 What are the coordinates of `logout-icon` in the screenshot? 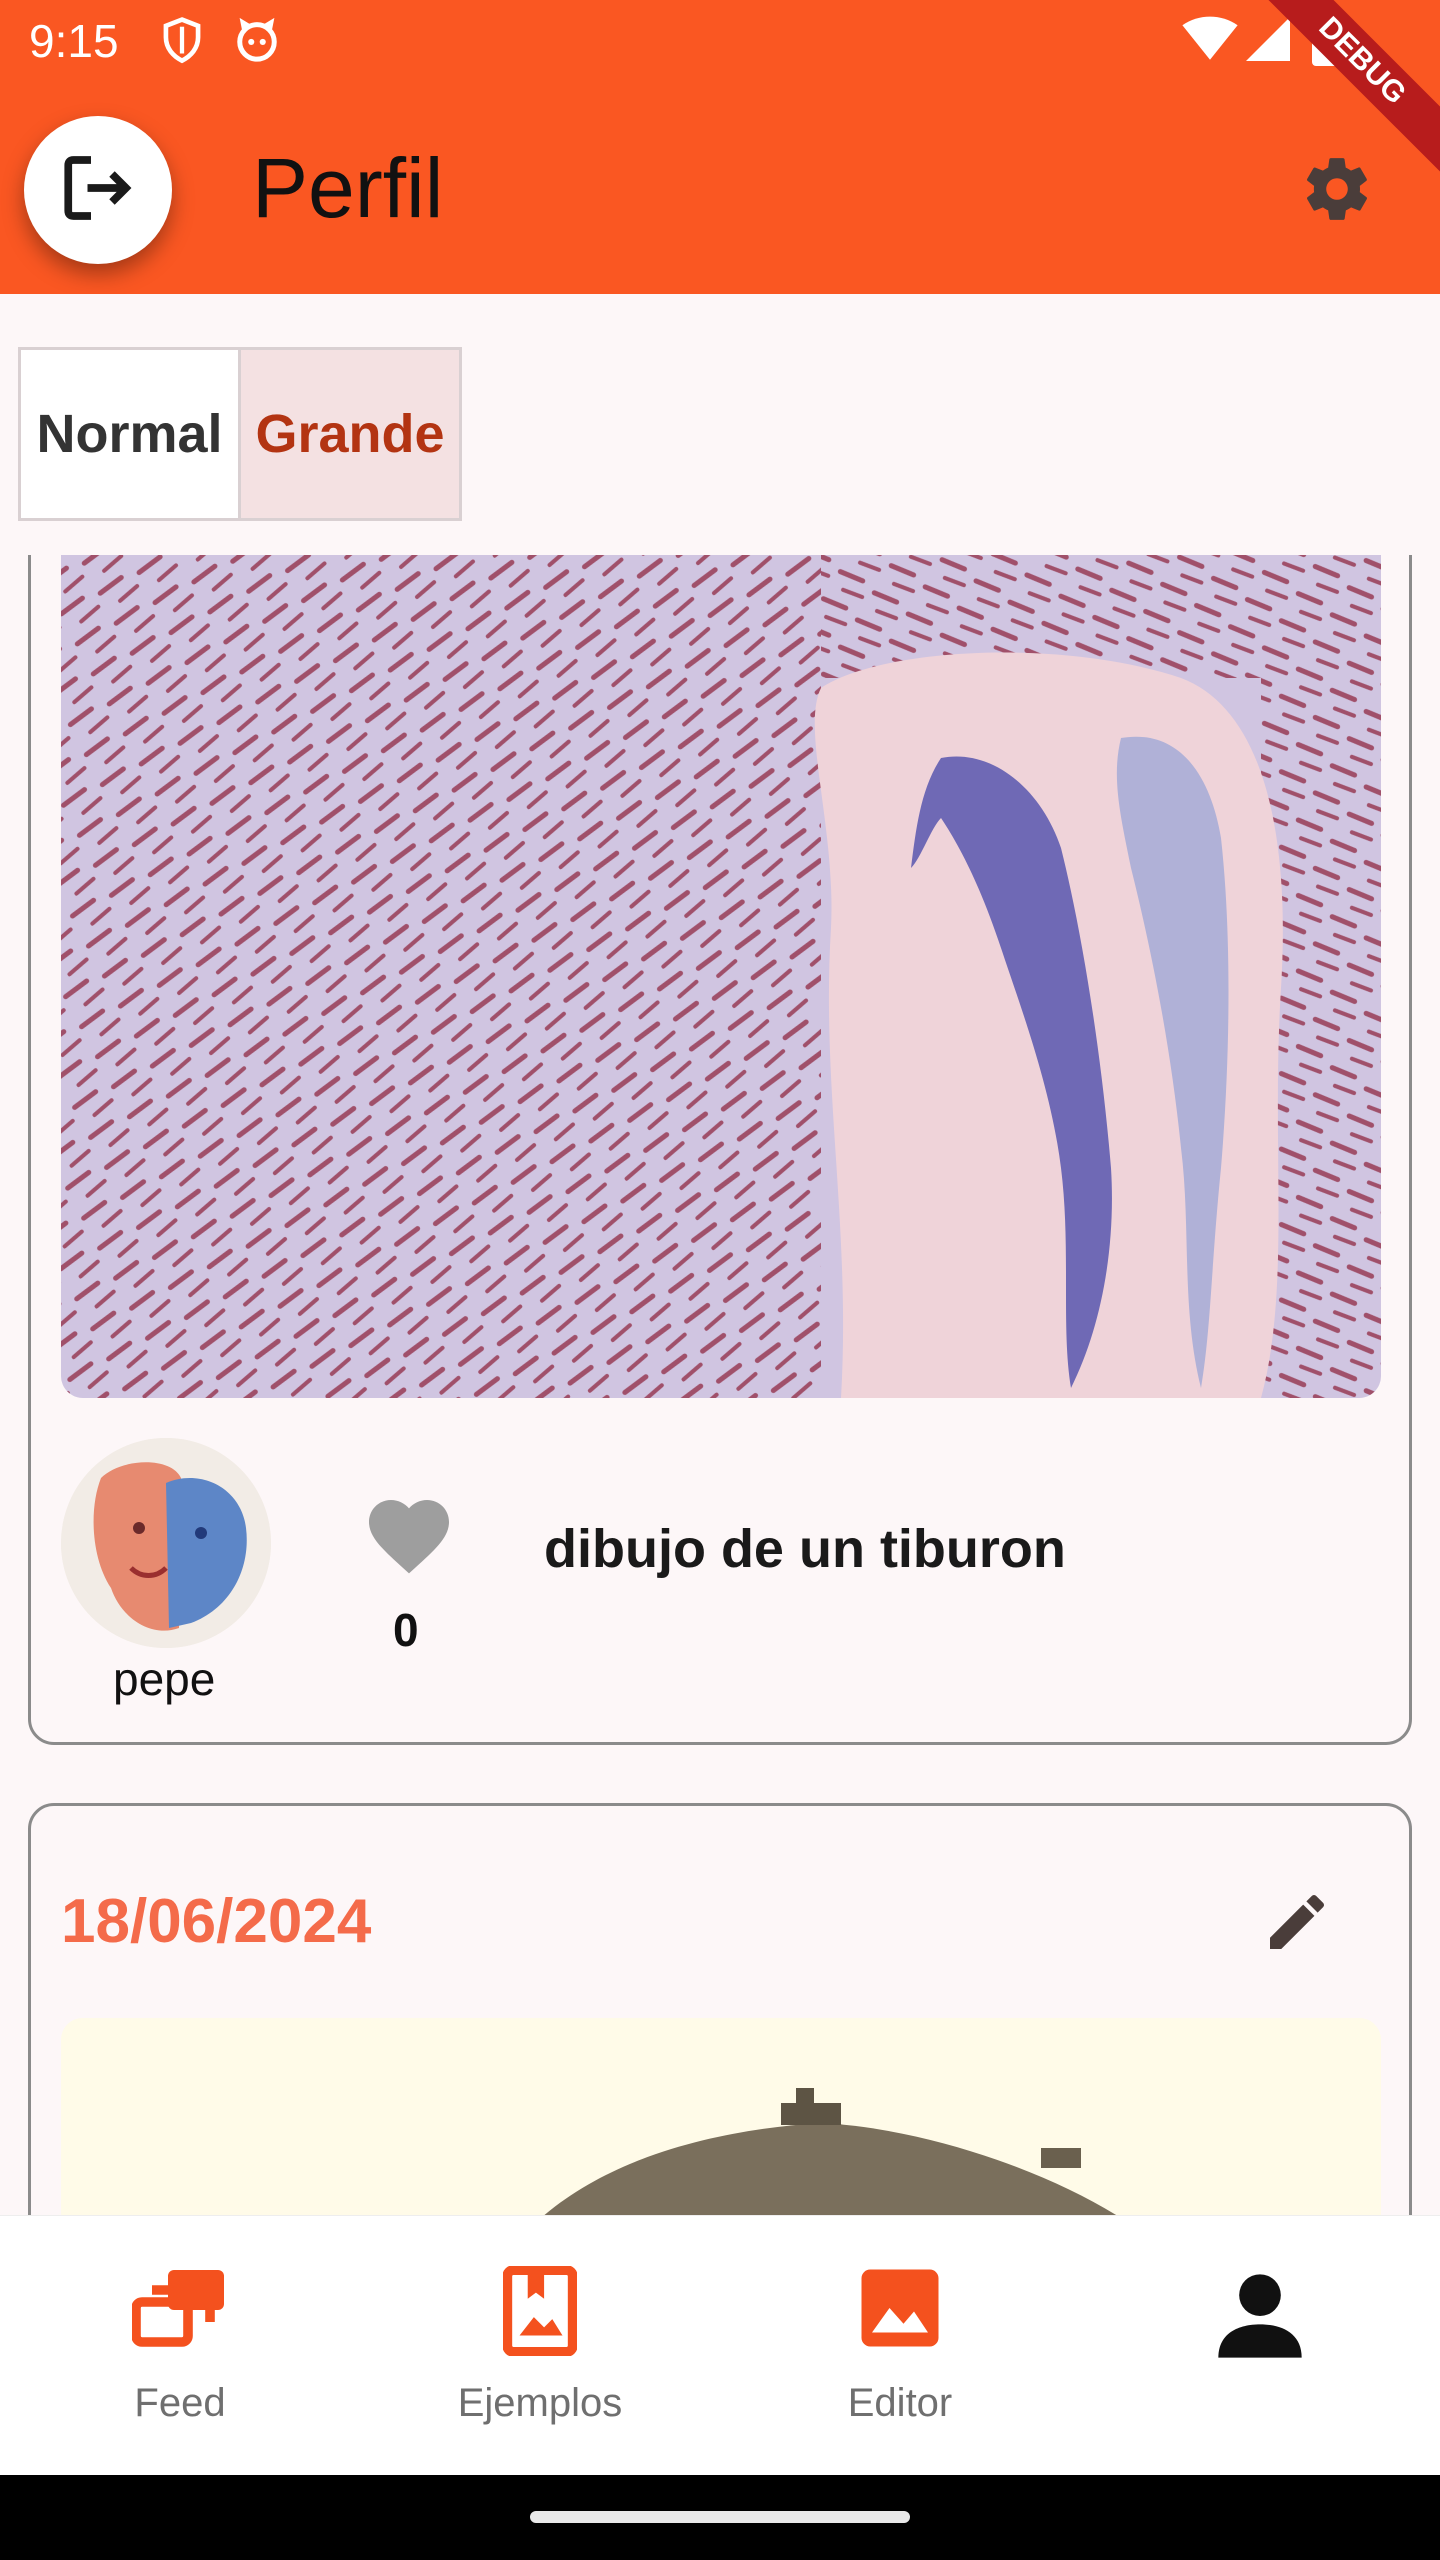 It's located at (98, 190).